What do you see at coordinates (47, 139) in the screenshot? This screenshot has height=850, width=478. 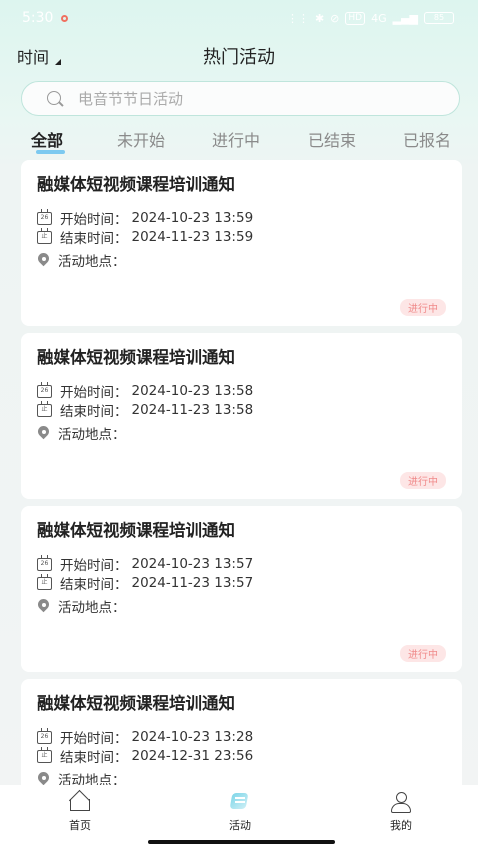 I see `tab-all: 全部` at bounding box center [47, 139].